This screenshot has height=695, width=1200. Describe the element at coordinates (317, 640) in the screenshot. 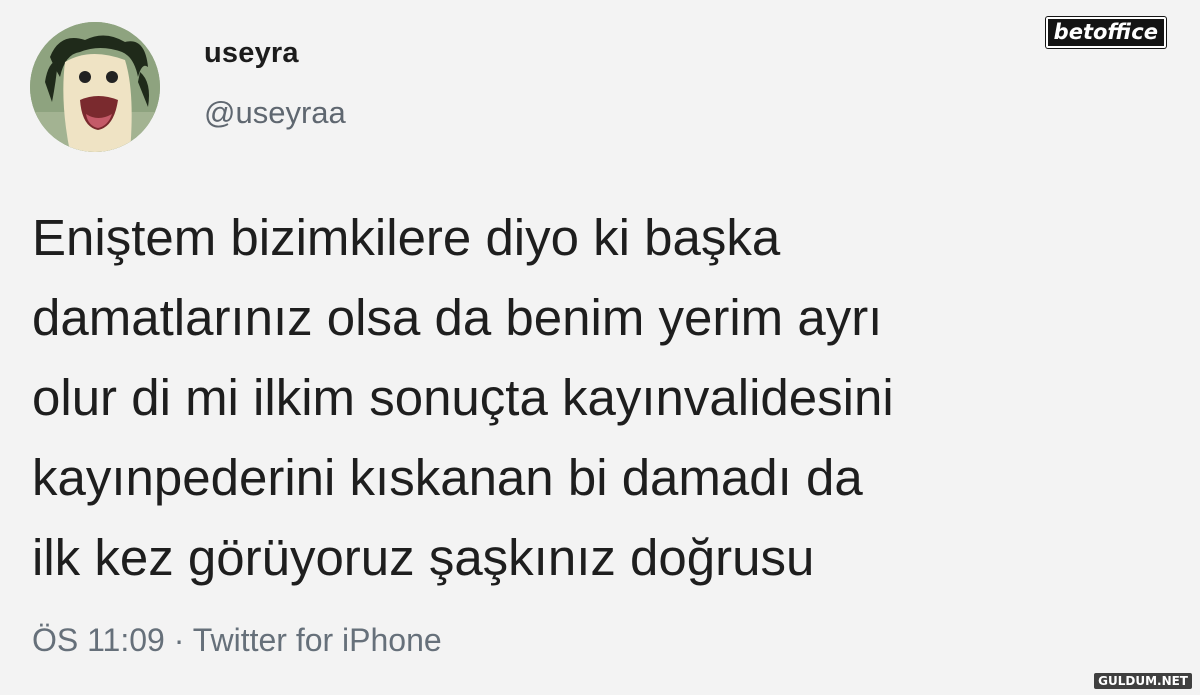

I see `tweet-source: Twitter for iPhone` at that location.